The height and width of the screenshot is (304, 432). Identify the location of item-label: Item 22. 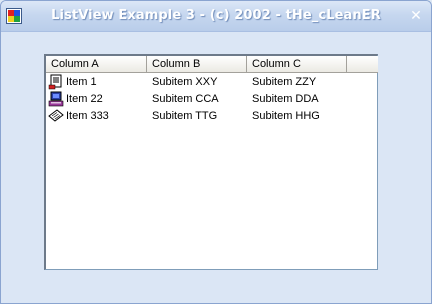
(84, 99).